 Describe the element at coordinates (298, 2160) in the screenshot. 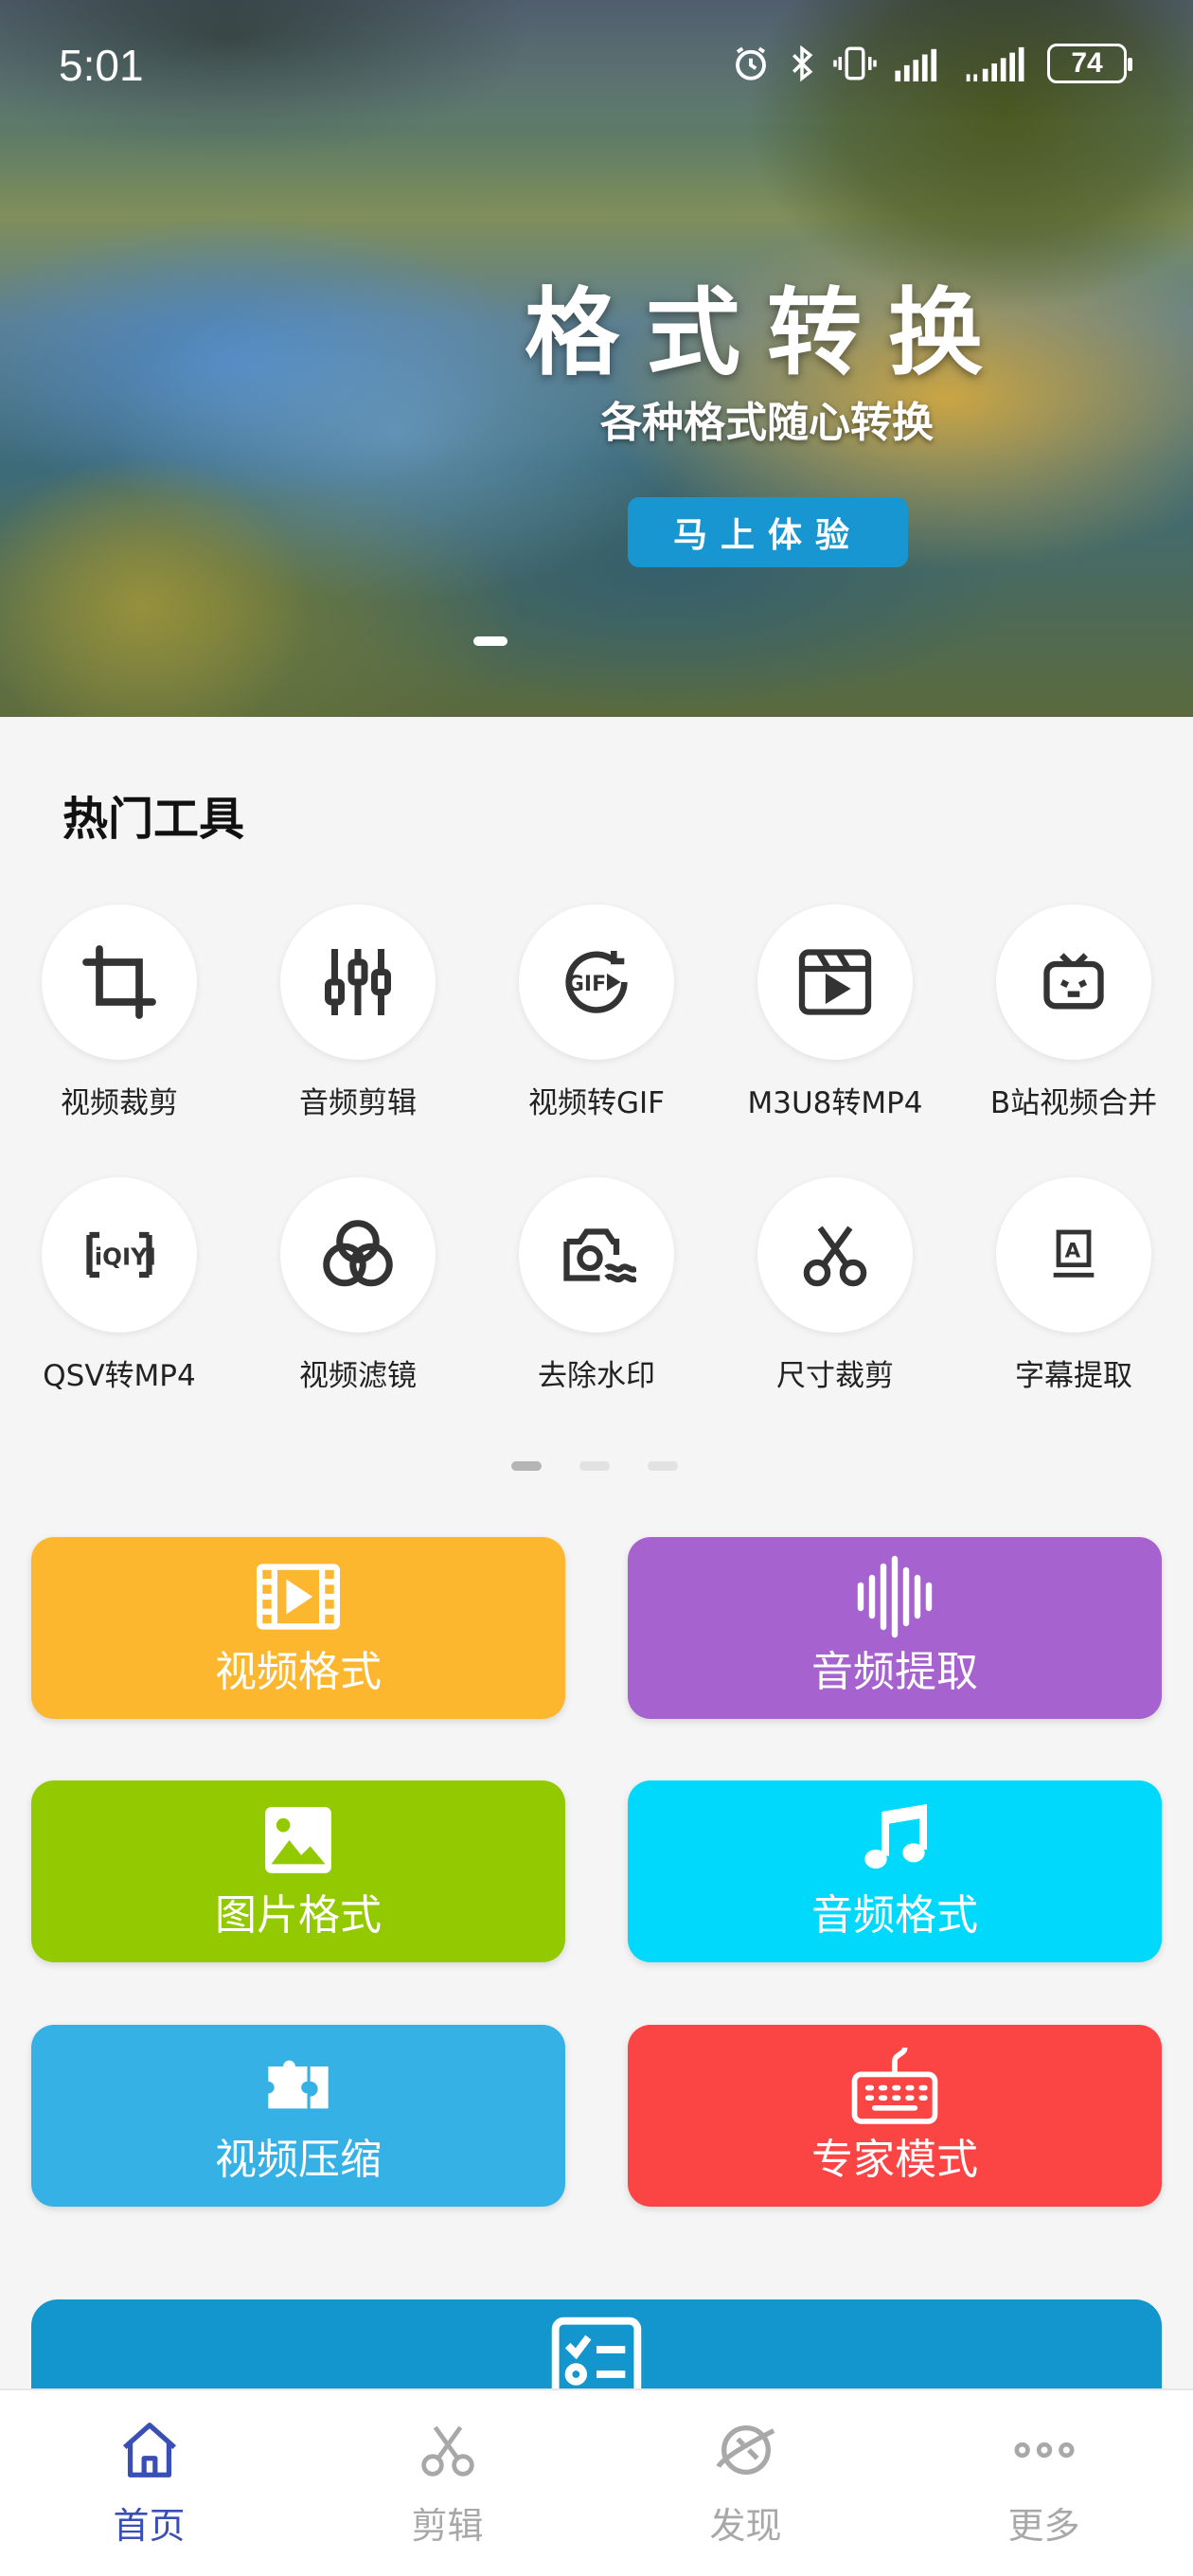

I see `card-label: 视频压缩` at that location.